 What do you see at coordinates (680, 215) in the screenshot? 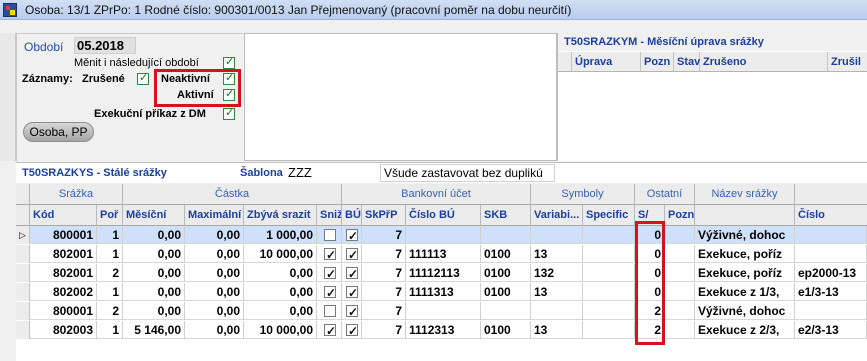
I see `column-pozn: Pozn` at bounding box center [680, 215].